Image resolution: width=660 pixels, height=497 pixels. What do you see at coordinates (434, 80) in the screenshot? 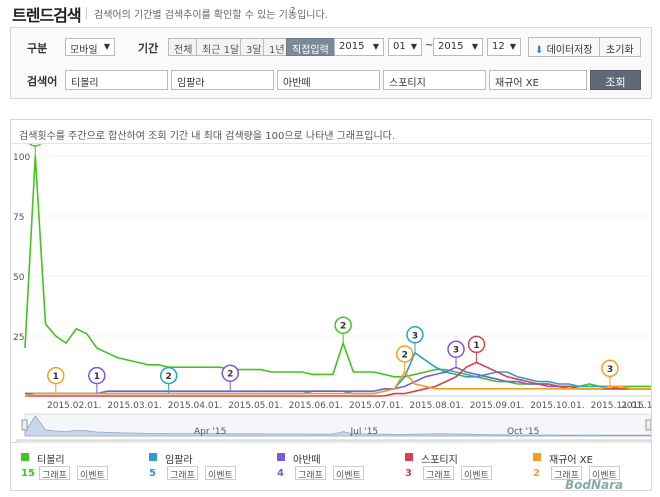
I see `keyword-input-4: 스포티지` at bounding box center [434, 80].